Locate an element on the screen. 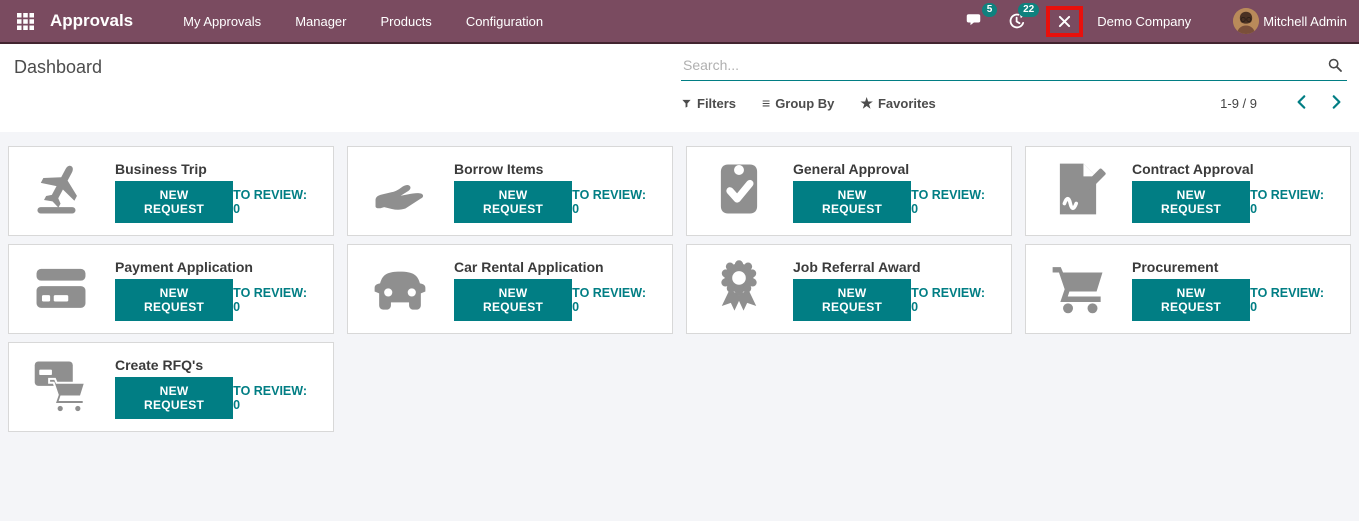  pager-next-button is located at coordinates (1337, 103).